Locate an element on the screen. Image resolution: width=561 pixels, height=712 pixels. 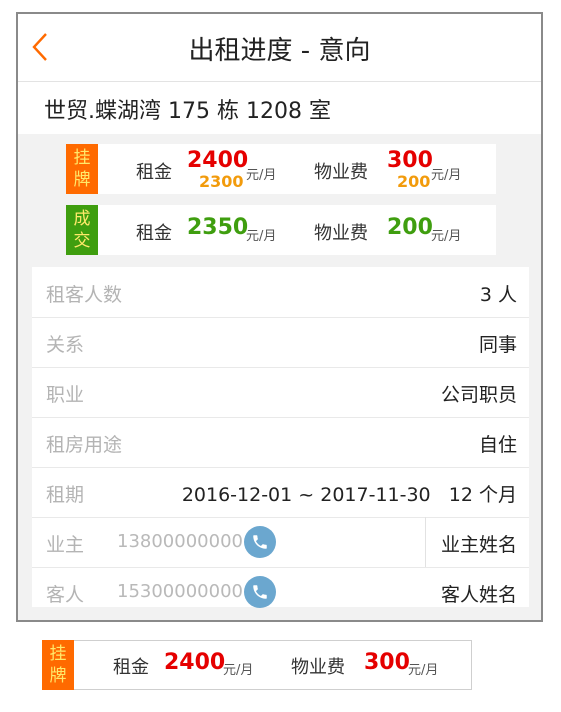
detail-row-tenants: 租客人数 3 人 is located at coordinates (280, 292).